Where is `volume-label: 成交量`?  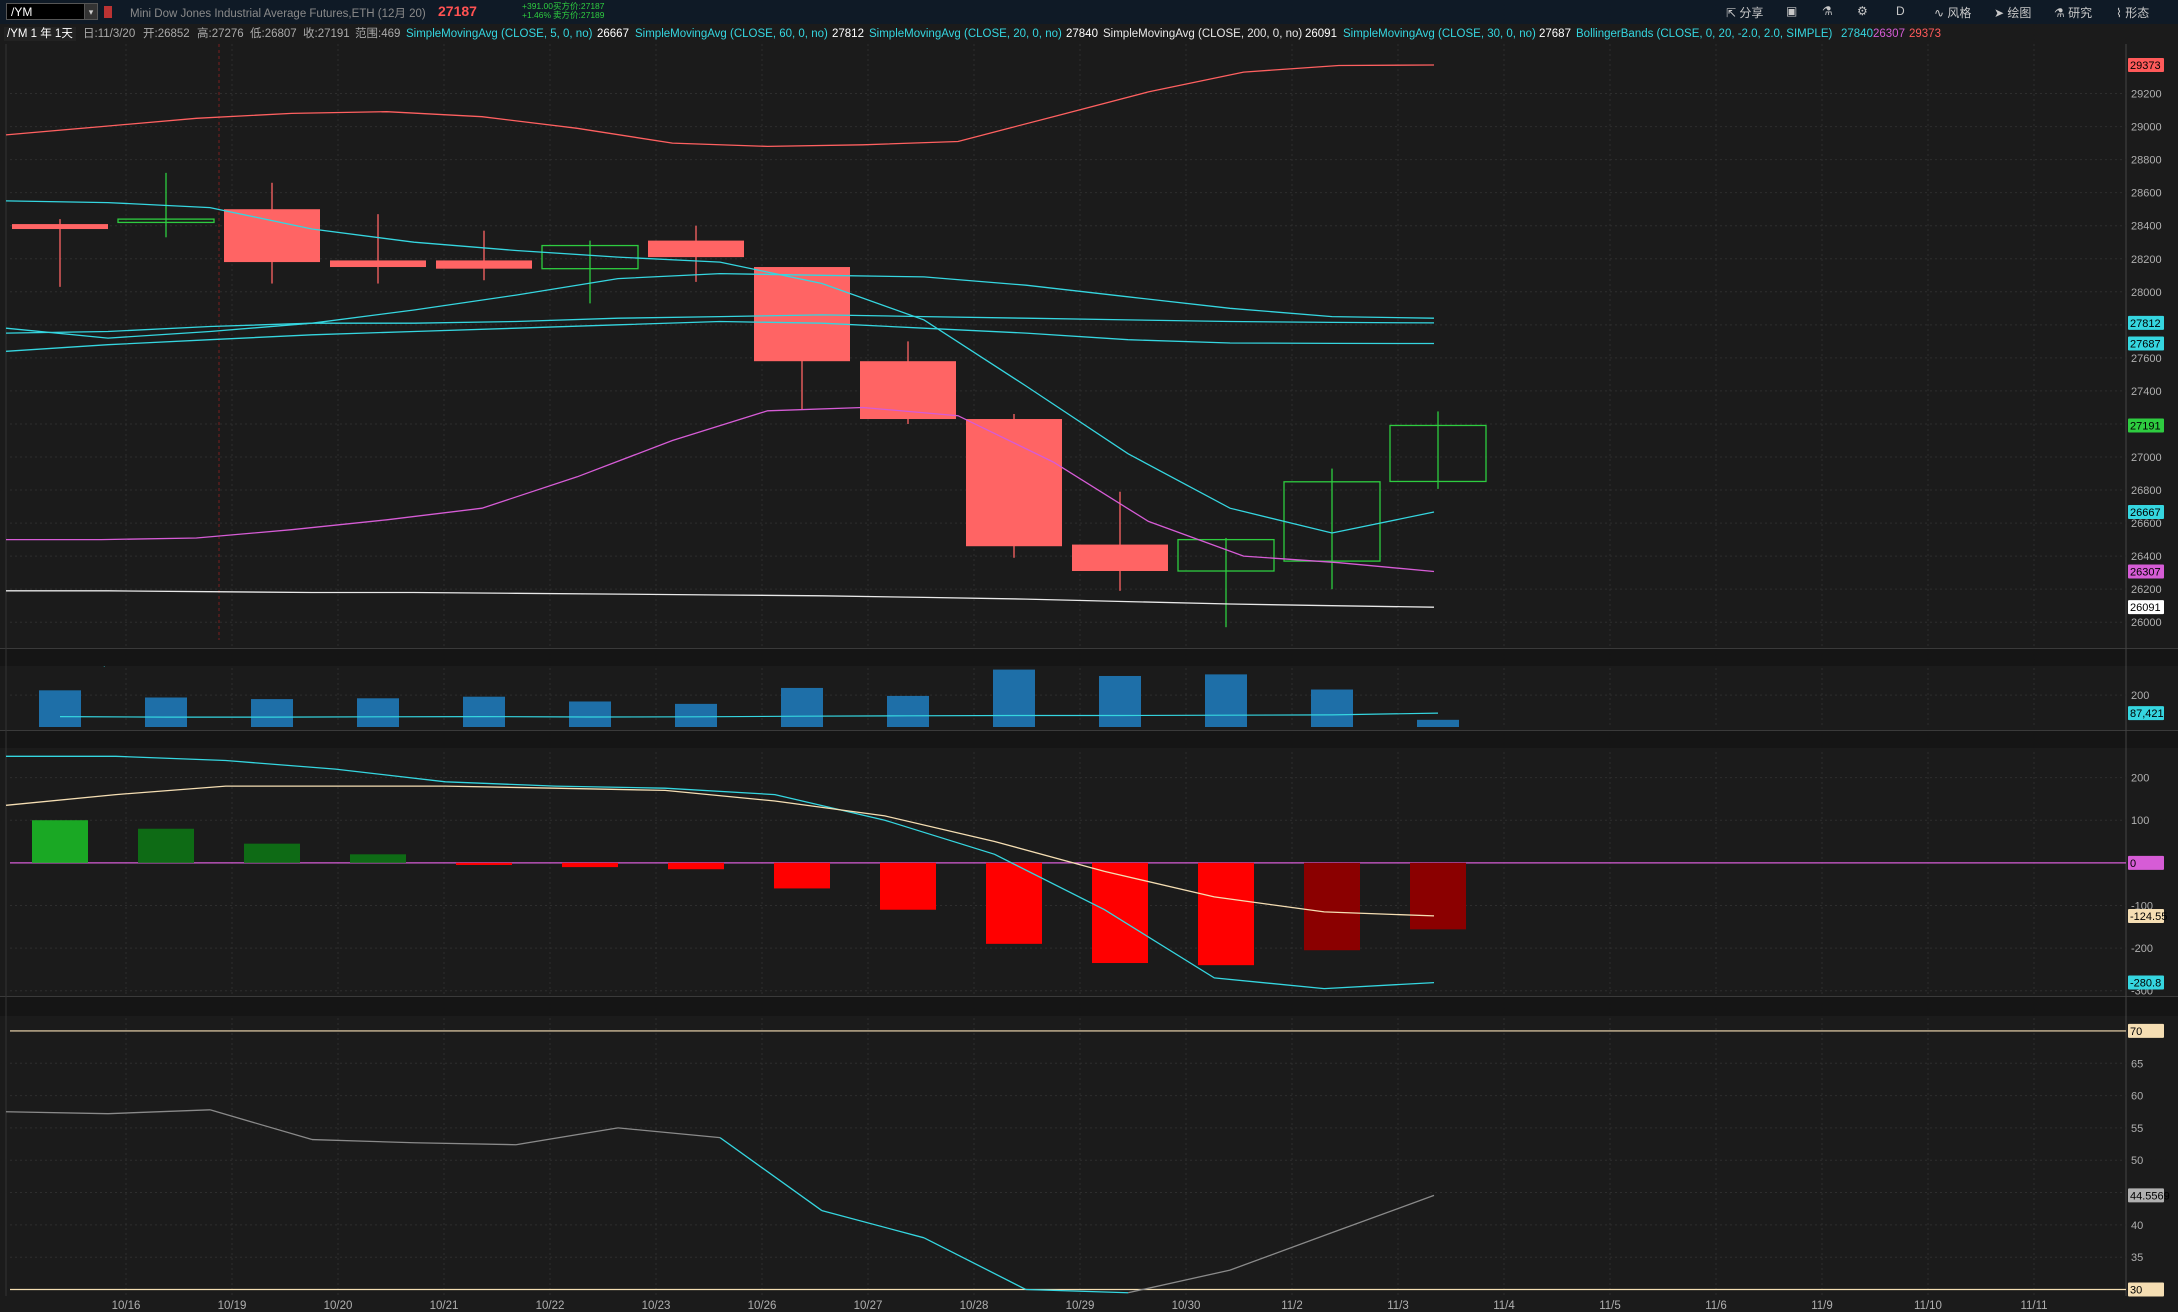
volume-label: 成交量 is located at coordinates (25, 661).